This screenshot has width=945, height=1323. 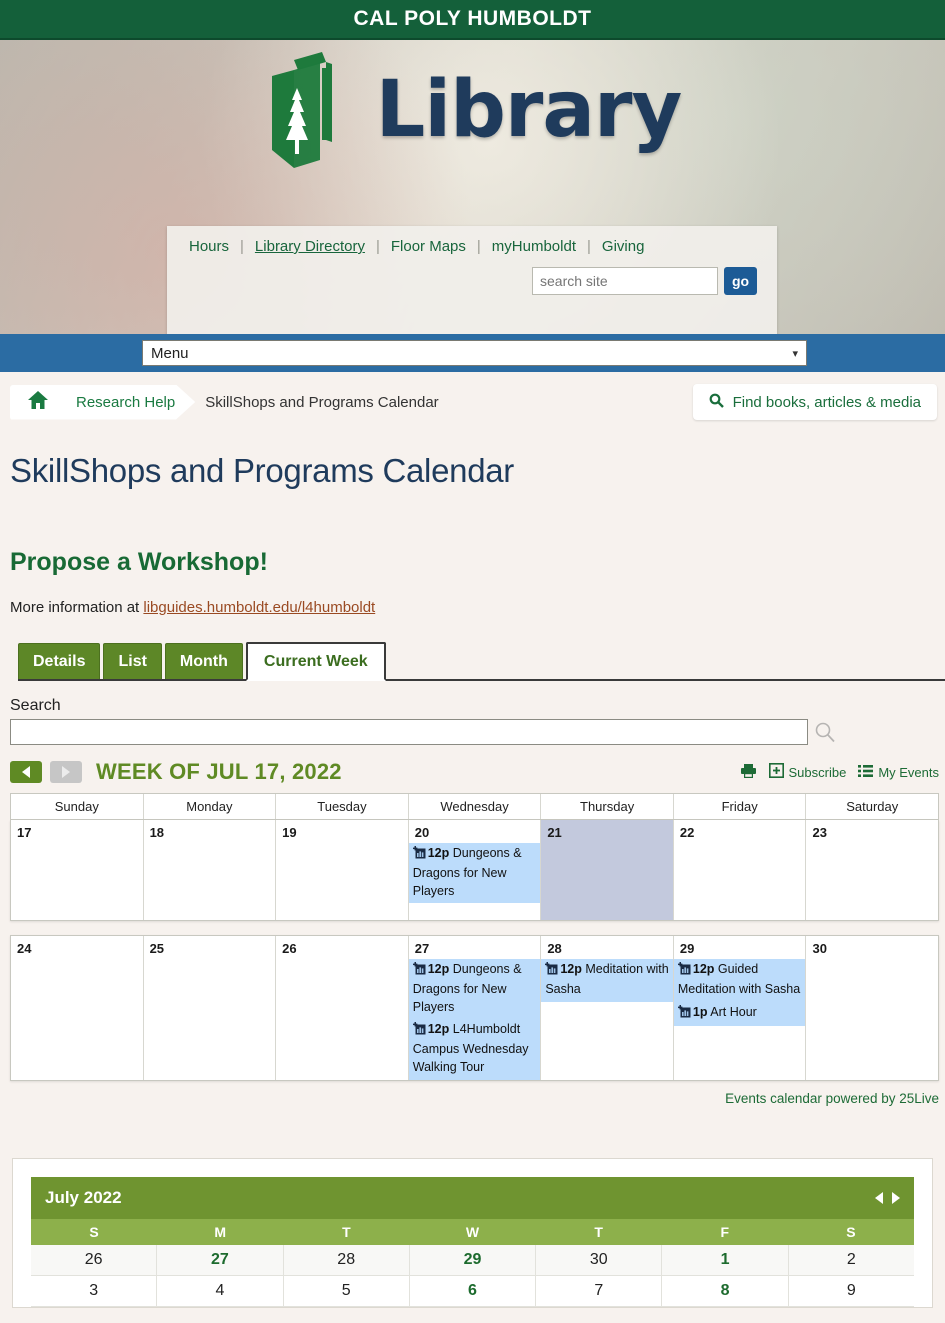 I want to click on mini-dow-f: F, so click(x=725, y=1231).